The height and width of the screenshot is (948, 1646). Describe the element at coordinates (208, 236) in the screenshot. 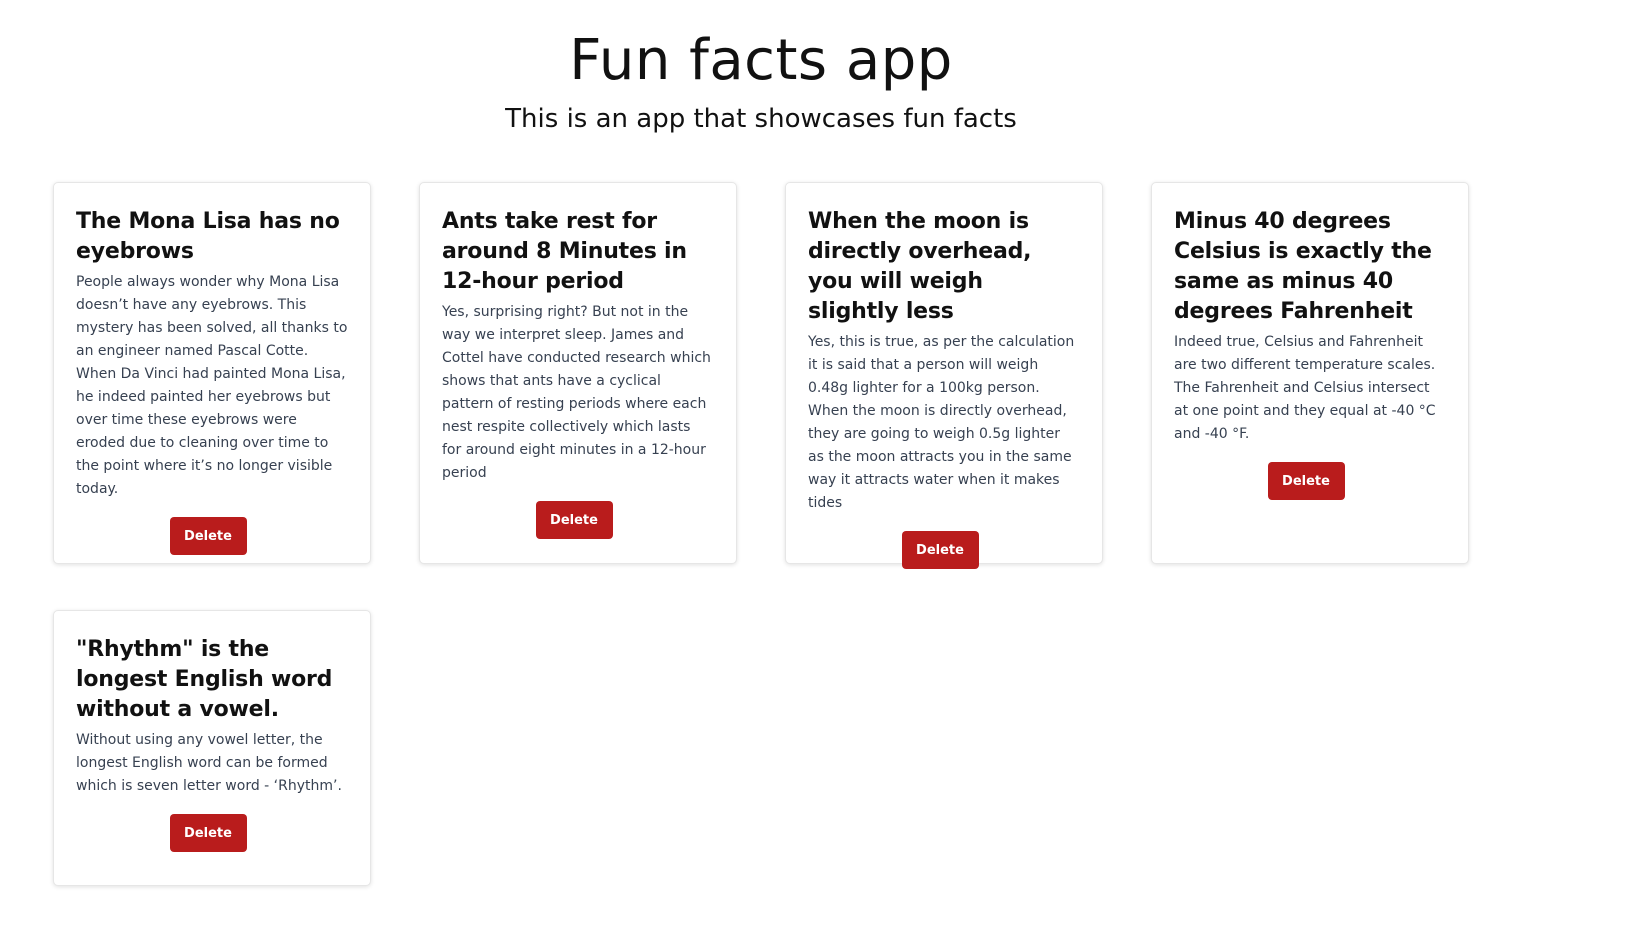

I see `fact-title: The Mona Lisa has no eyebrows` at that location.